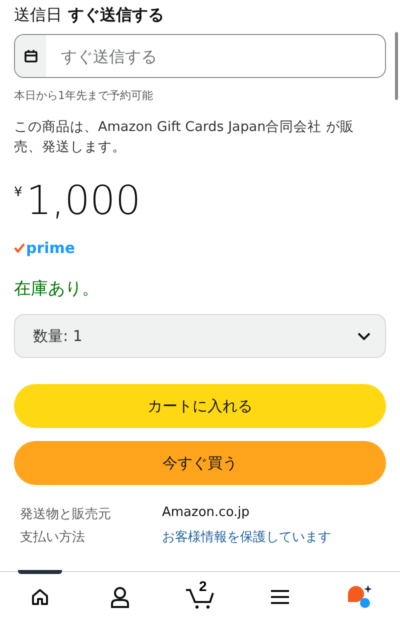  What do you see at coordinates (19, 248) in the screenshot?
I see `check-icon` at bounding box center [19, 248].